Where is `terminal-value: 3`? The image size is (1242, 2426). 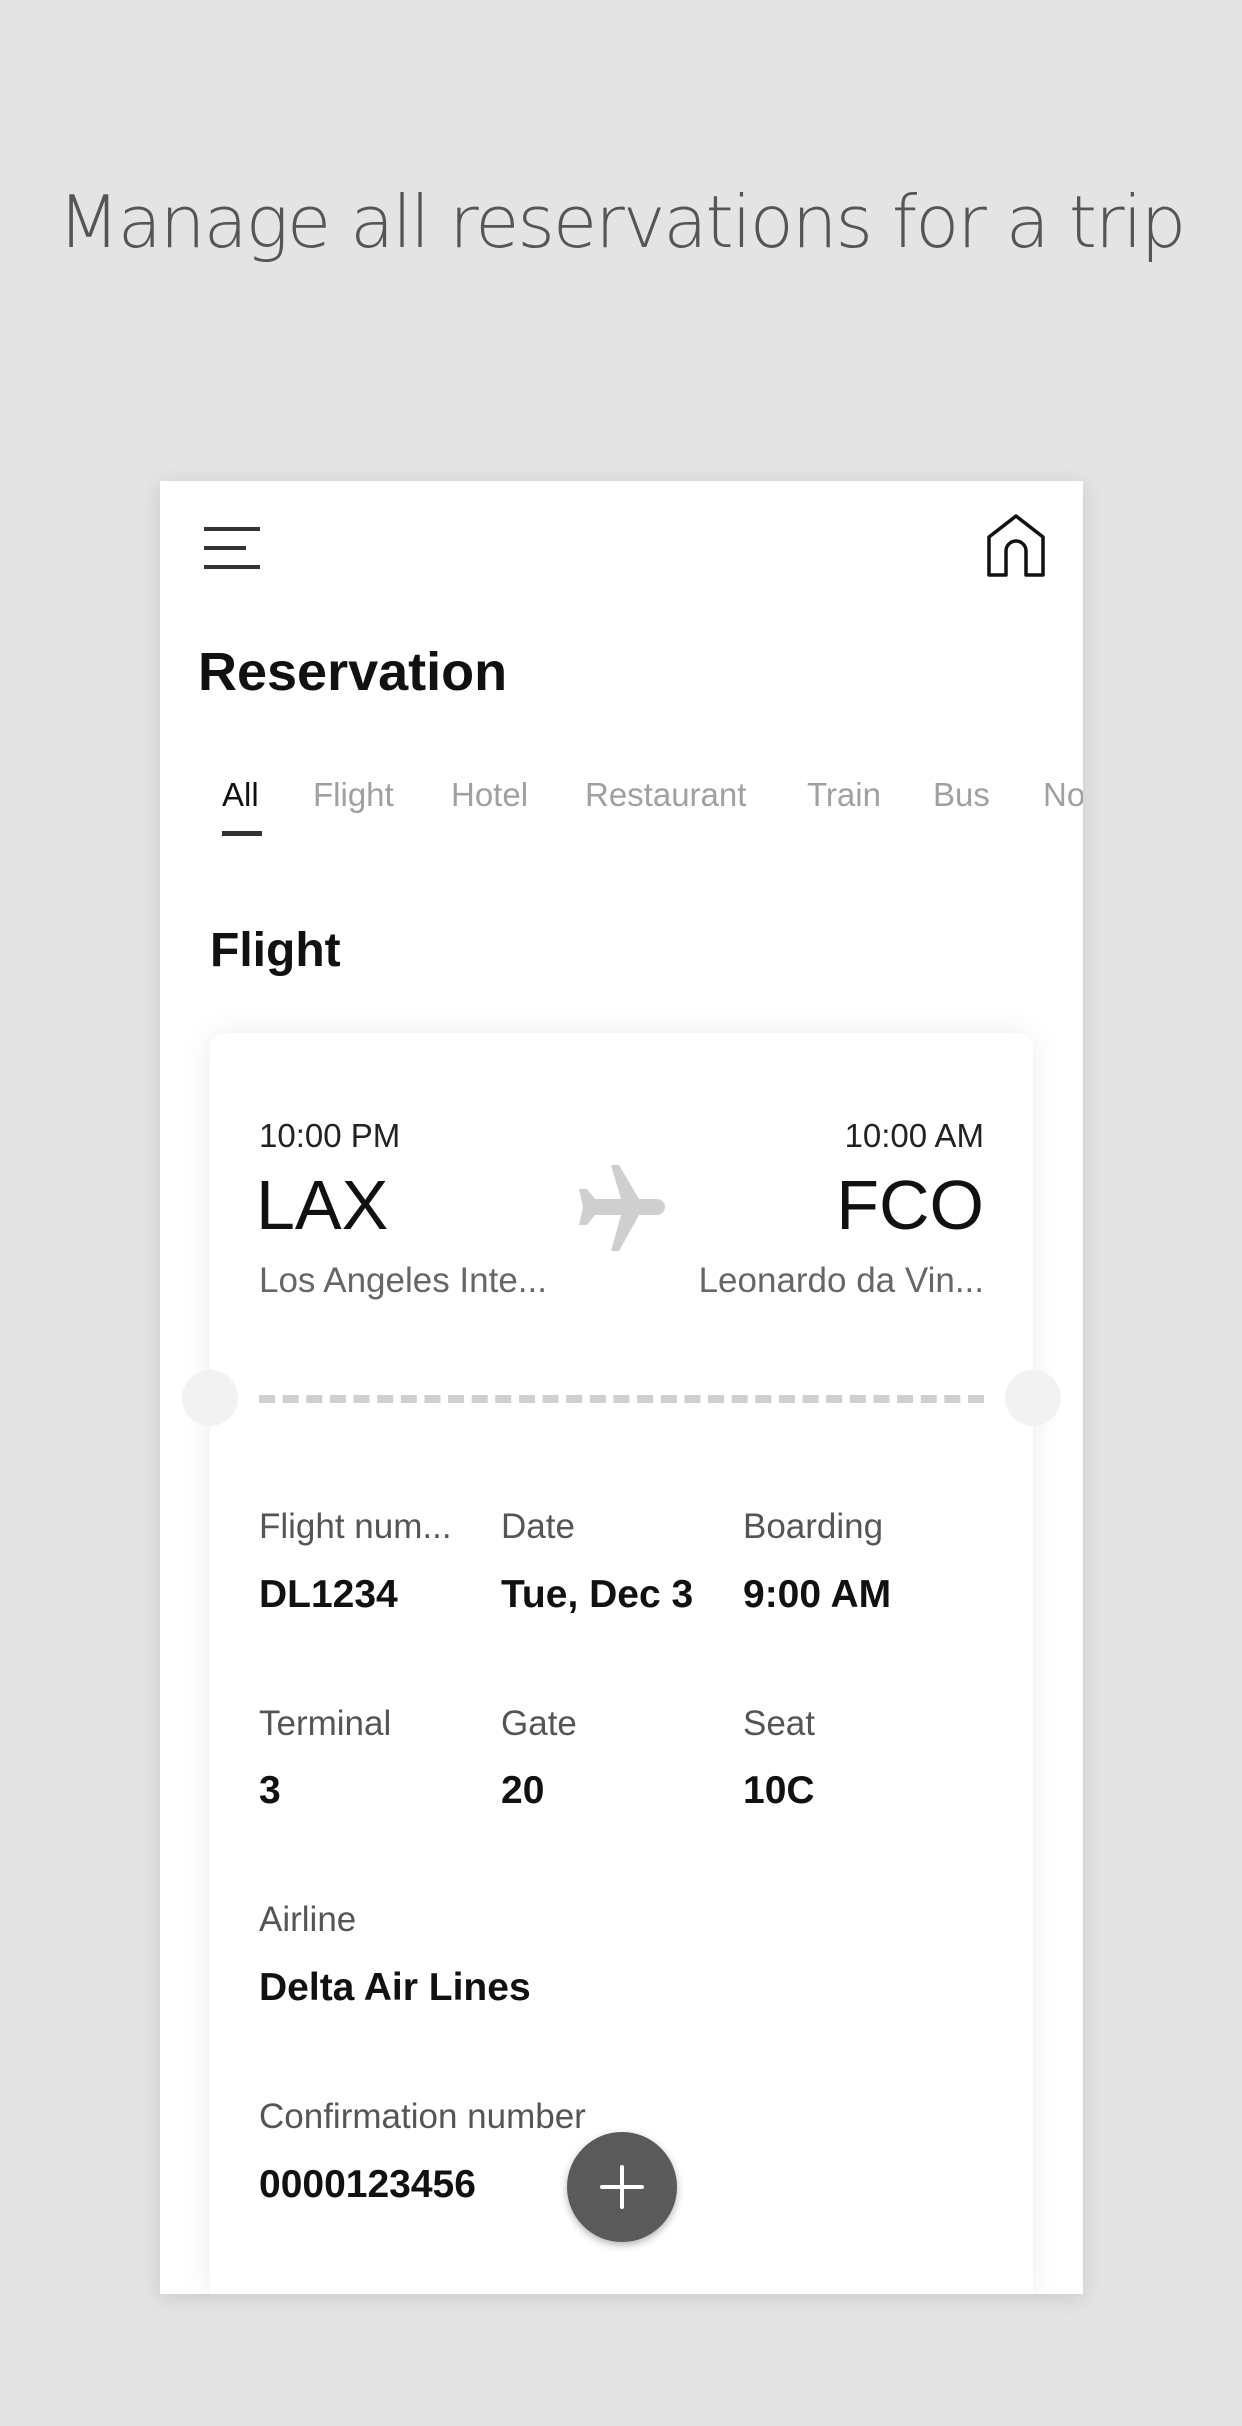
terminal-value: 3 is located at coordinates (270, 1790).